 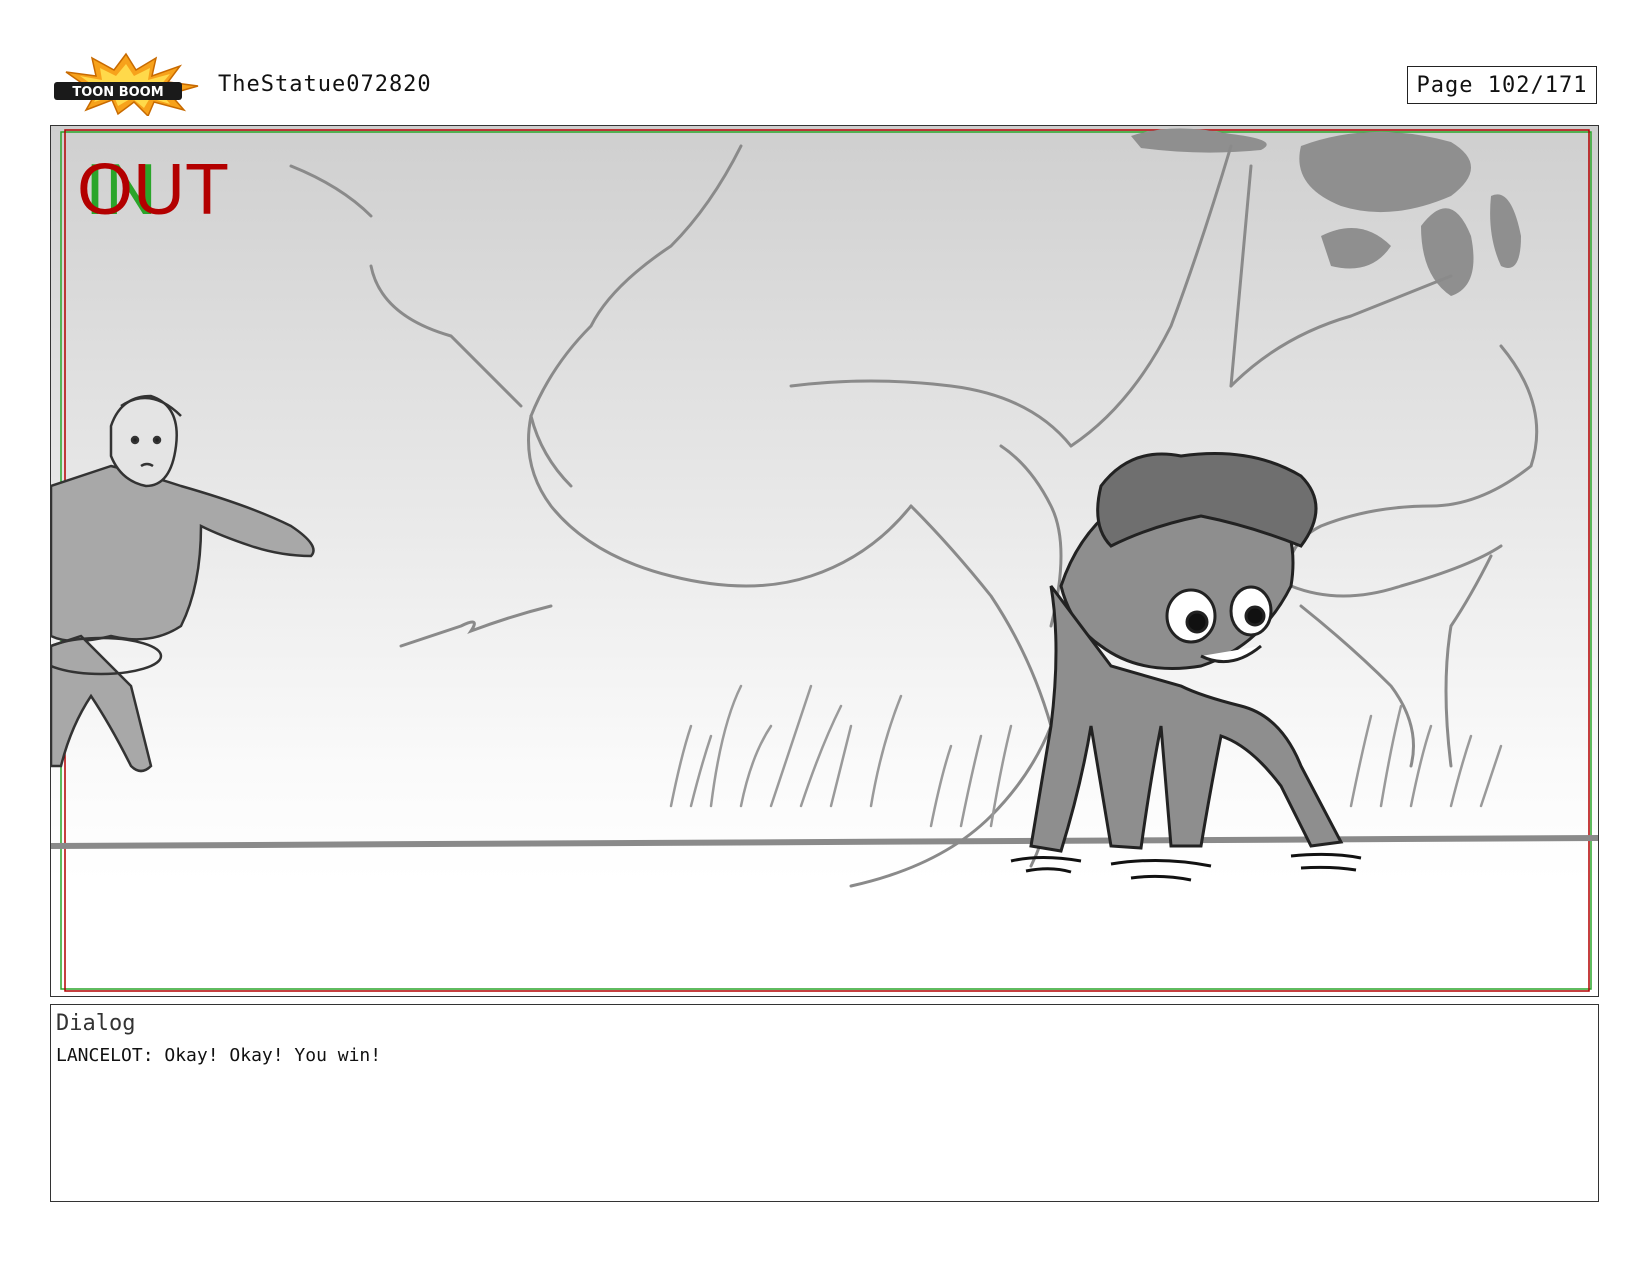 I want to click on ground-area, so click(x=824, y=938).